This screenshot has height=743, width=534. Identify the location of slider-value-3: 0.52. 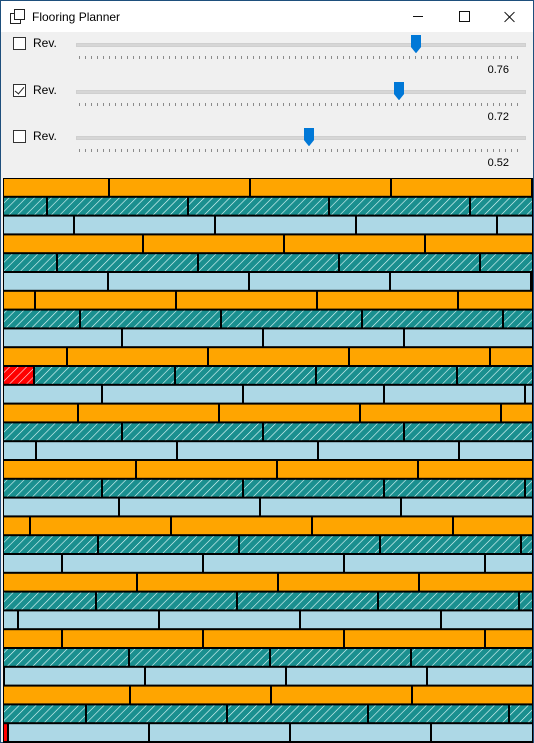
(498, 163).